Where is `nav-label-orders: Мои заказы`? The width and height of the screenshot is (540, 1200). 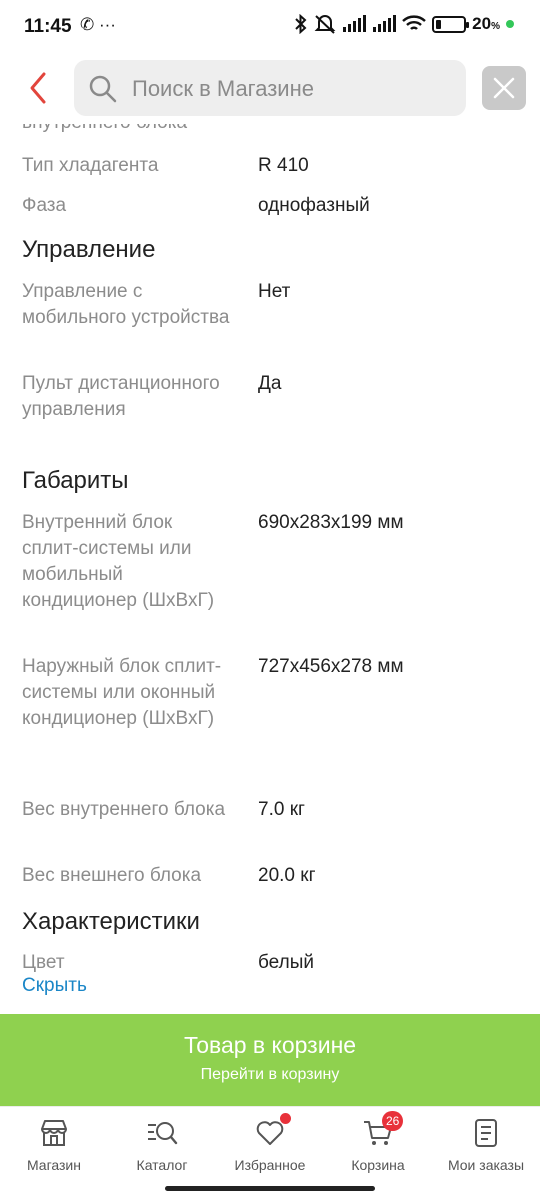
nav-label-orders: Мои заказы is located at coordinates (486, 1165).